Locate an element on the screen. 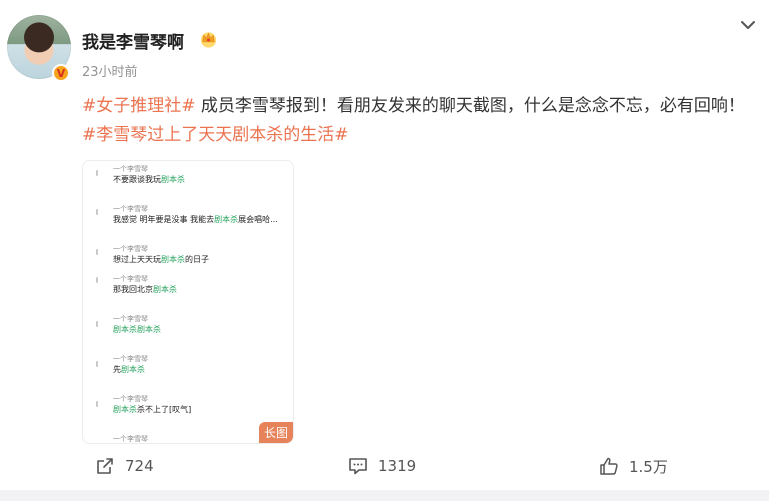 The width and height of the screenshot is (769, 501). chat-message-text: 先剧本杀 is located at coordinates (129, 369).